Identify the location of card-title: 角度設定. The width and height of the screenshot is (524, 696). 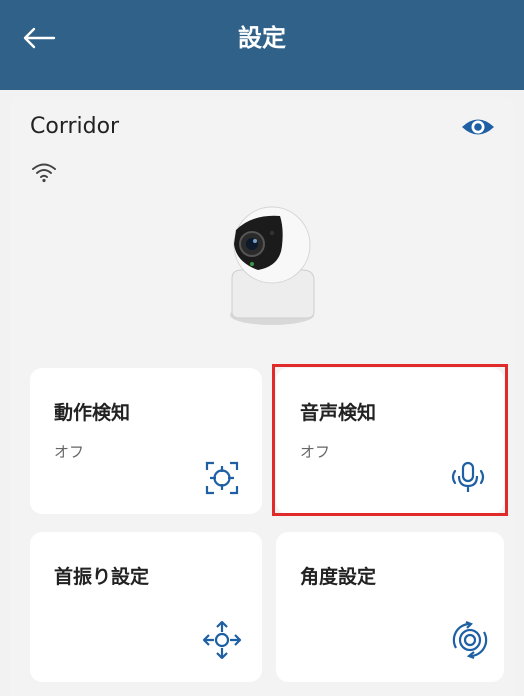
(338, 577).